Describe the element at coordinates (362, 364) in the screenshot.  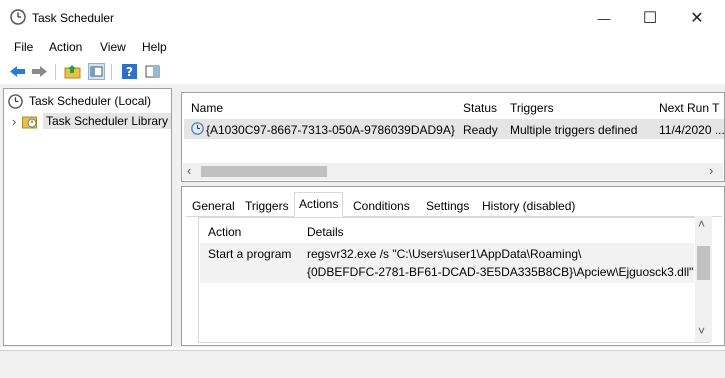
I see `status-bar` at that location.